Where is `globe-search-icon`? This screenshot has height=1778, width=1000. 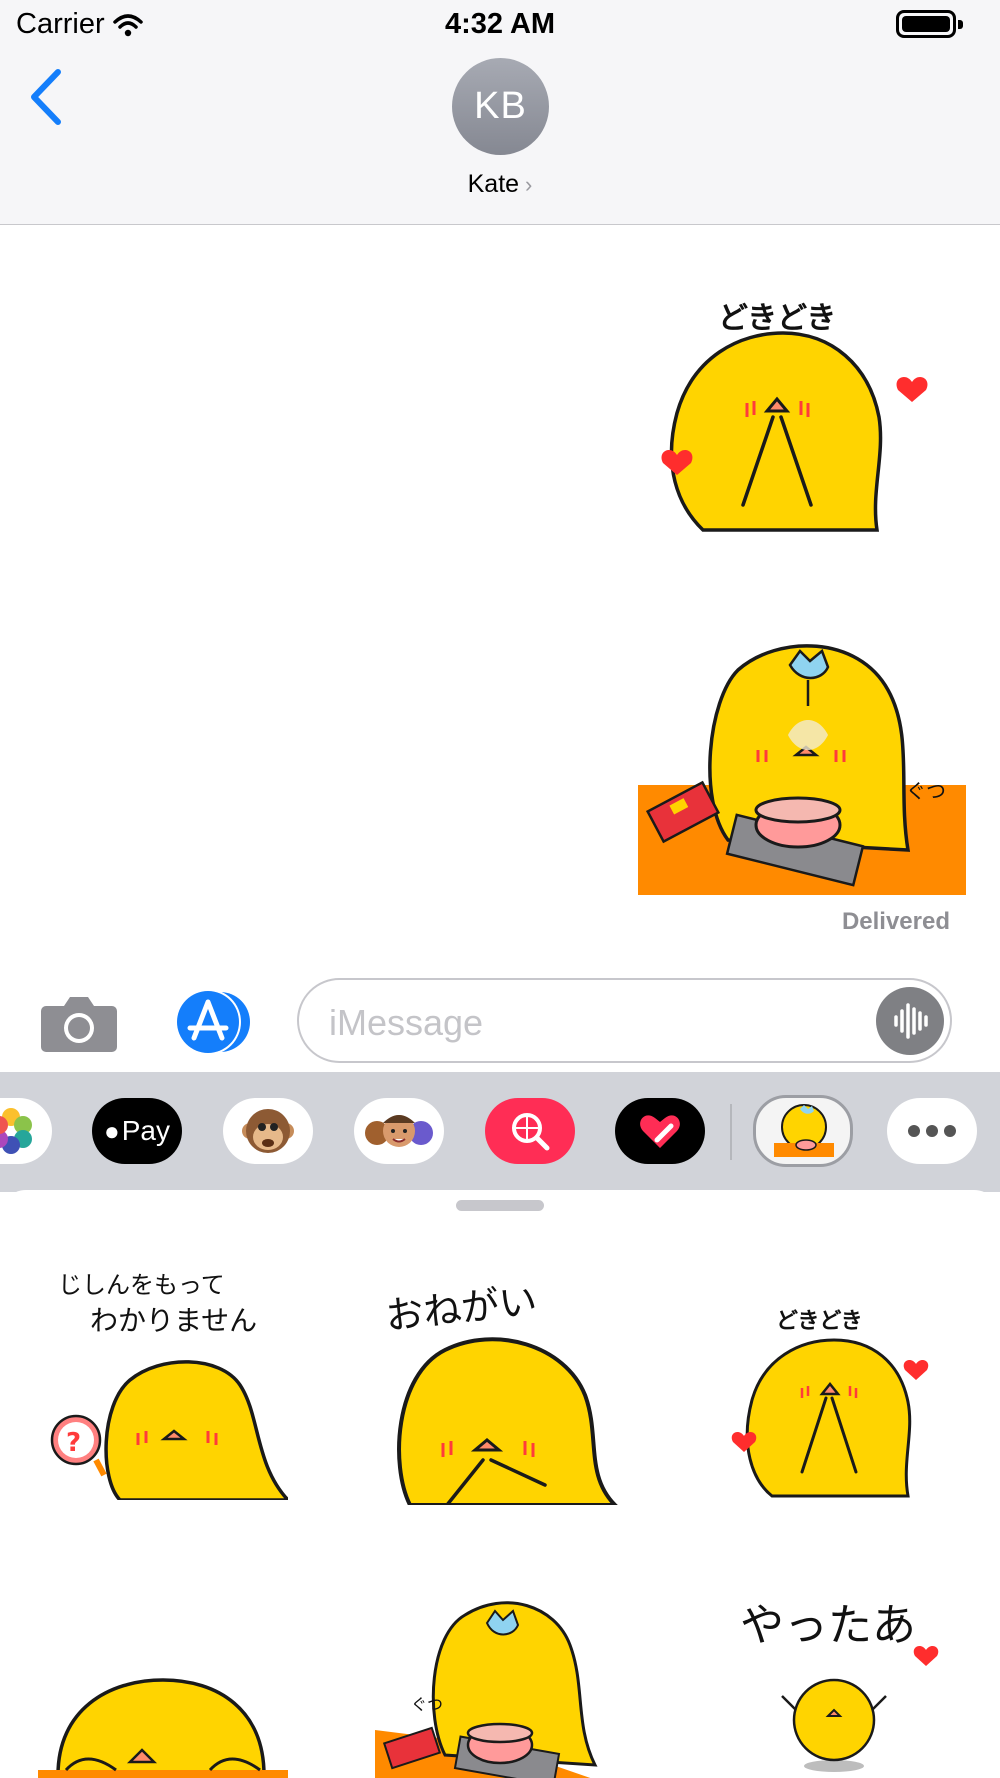 globe-search-icon is located at coordinates (531, 1132).